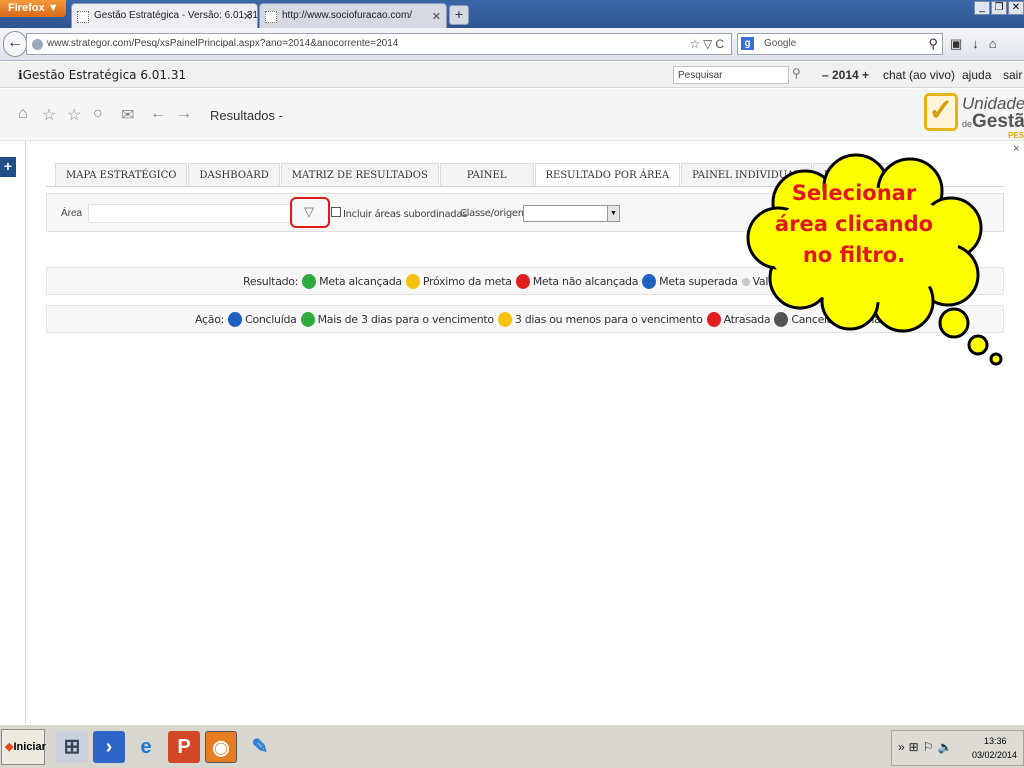  What do you see at coordinates (585, 281) in the screenshot?
I see `legend-item: Meta não alcançada` at bounding box center [585, 281].